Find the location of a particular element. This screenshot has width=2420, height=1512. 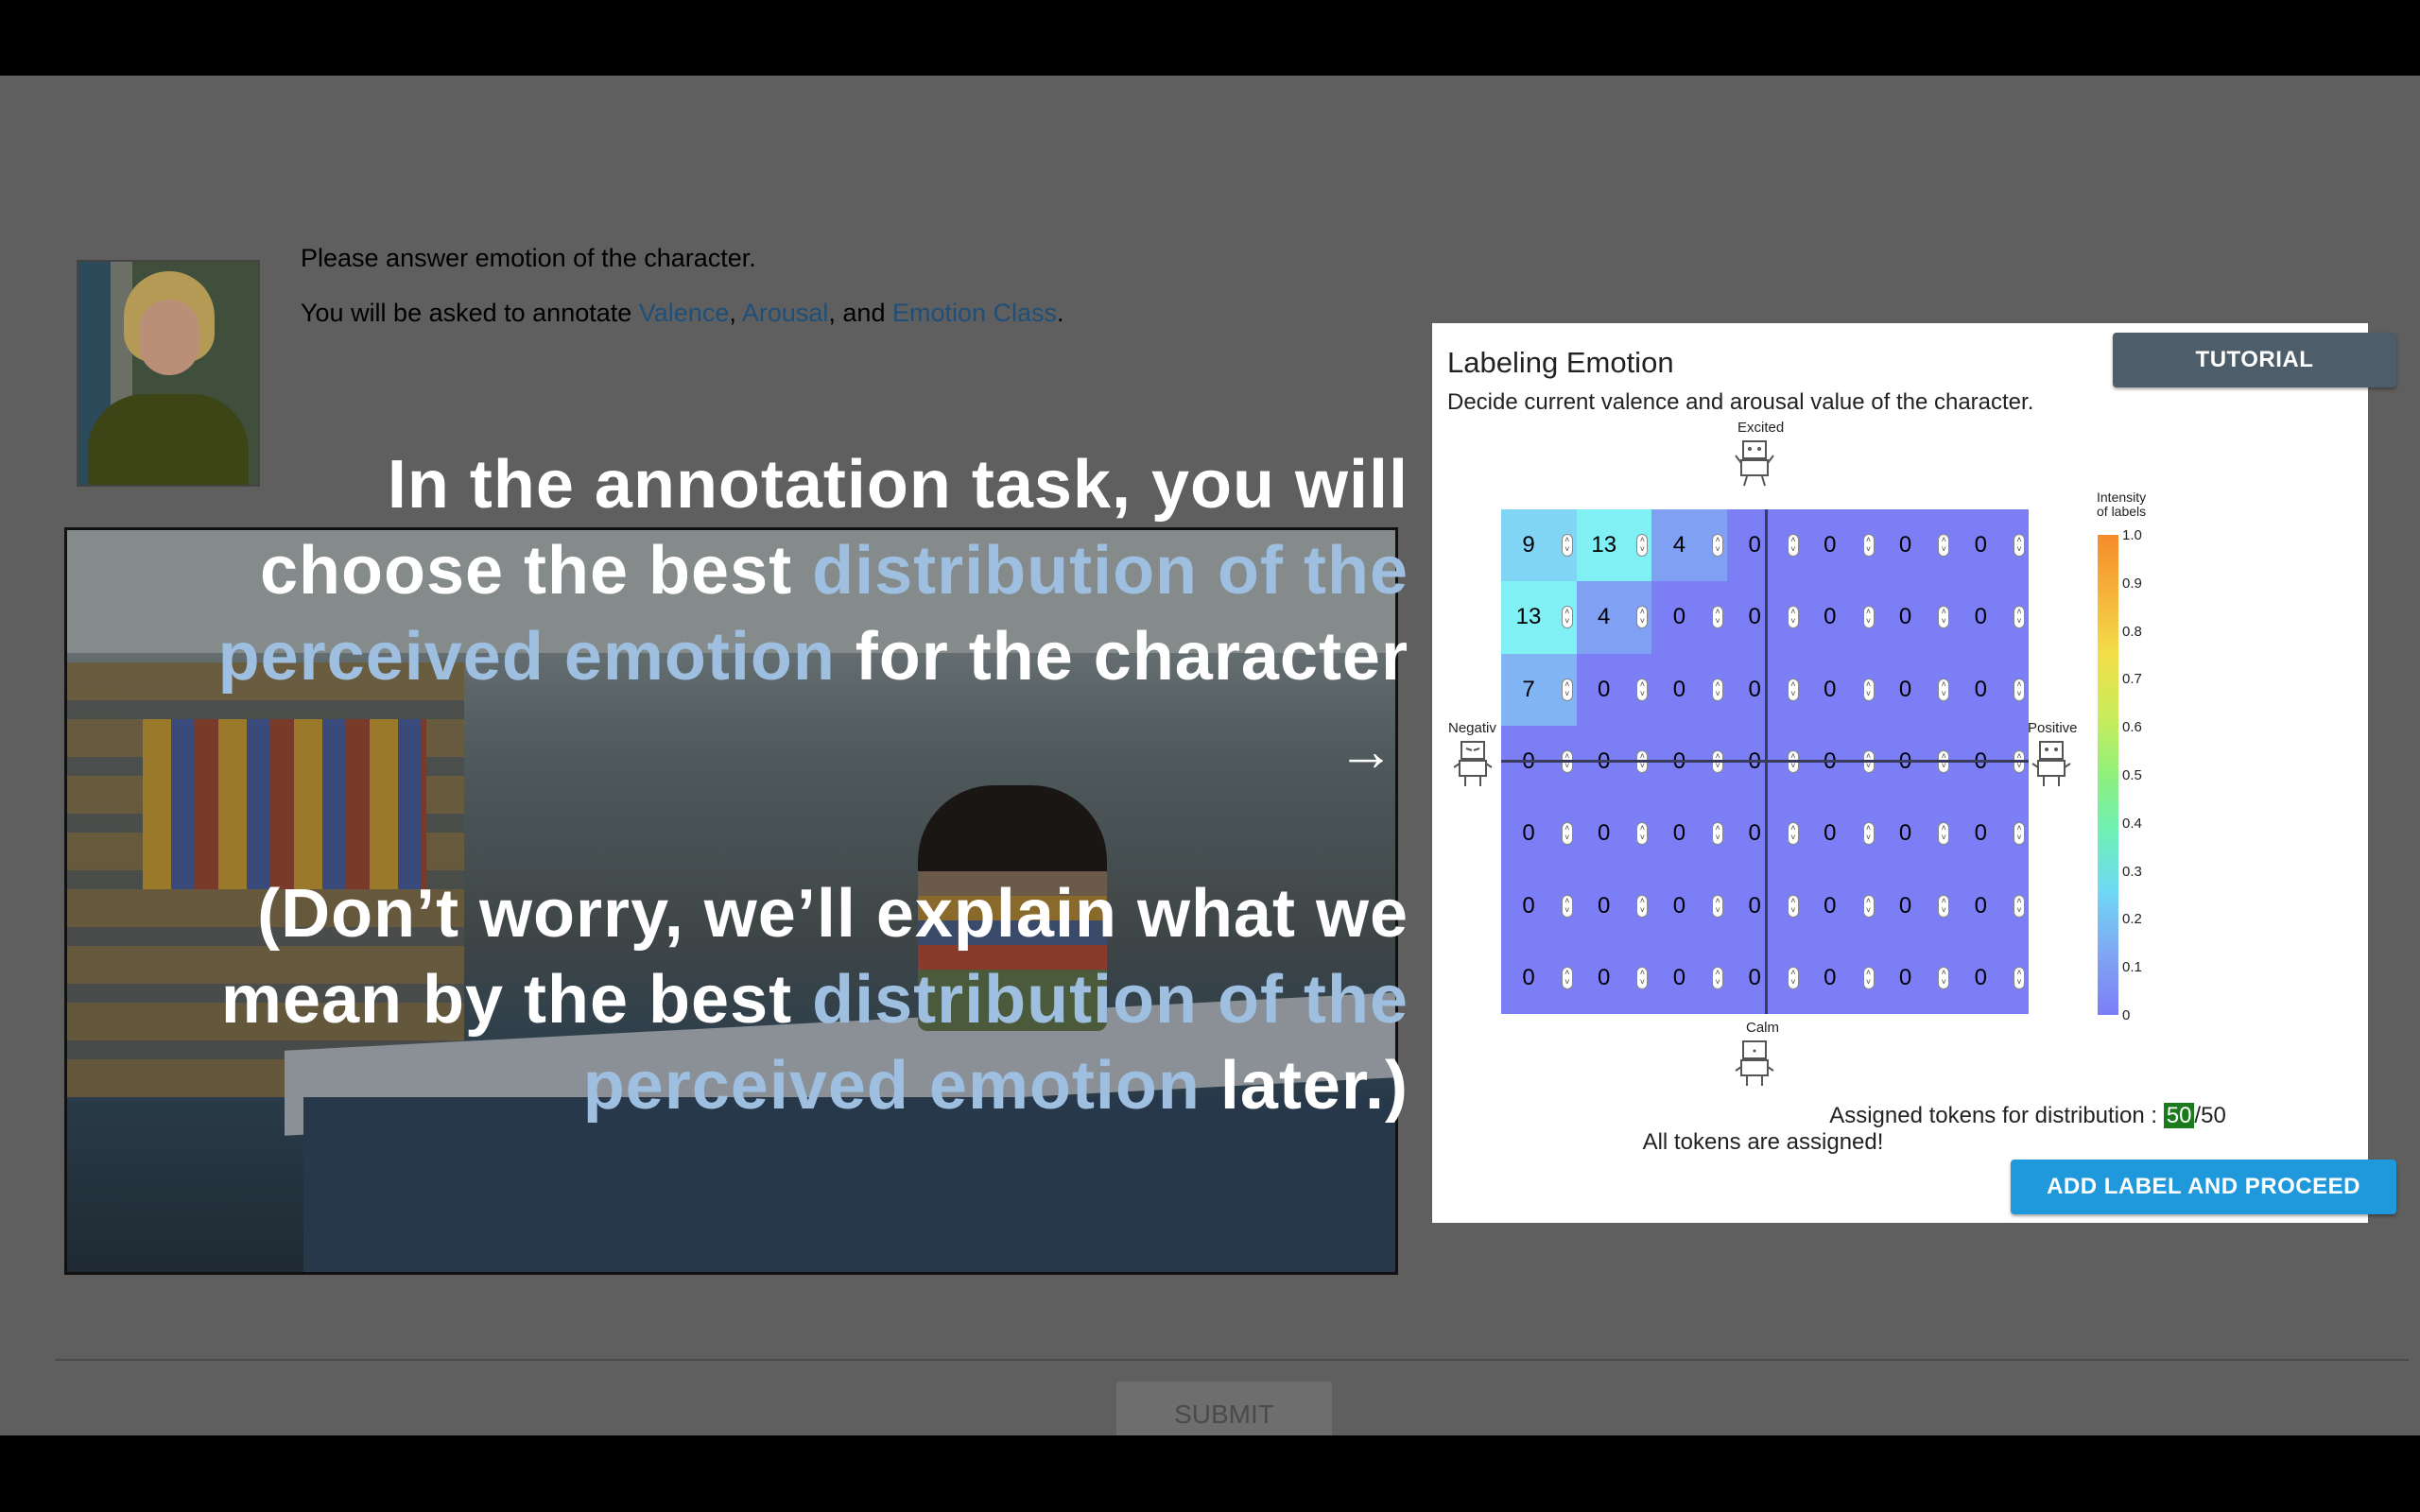

grid-cell: 7 ˄ ˅ is located at coordinates (1539, 689).